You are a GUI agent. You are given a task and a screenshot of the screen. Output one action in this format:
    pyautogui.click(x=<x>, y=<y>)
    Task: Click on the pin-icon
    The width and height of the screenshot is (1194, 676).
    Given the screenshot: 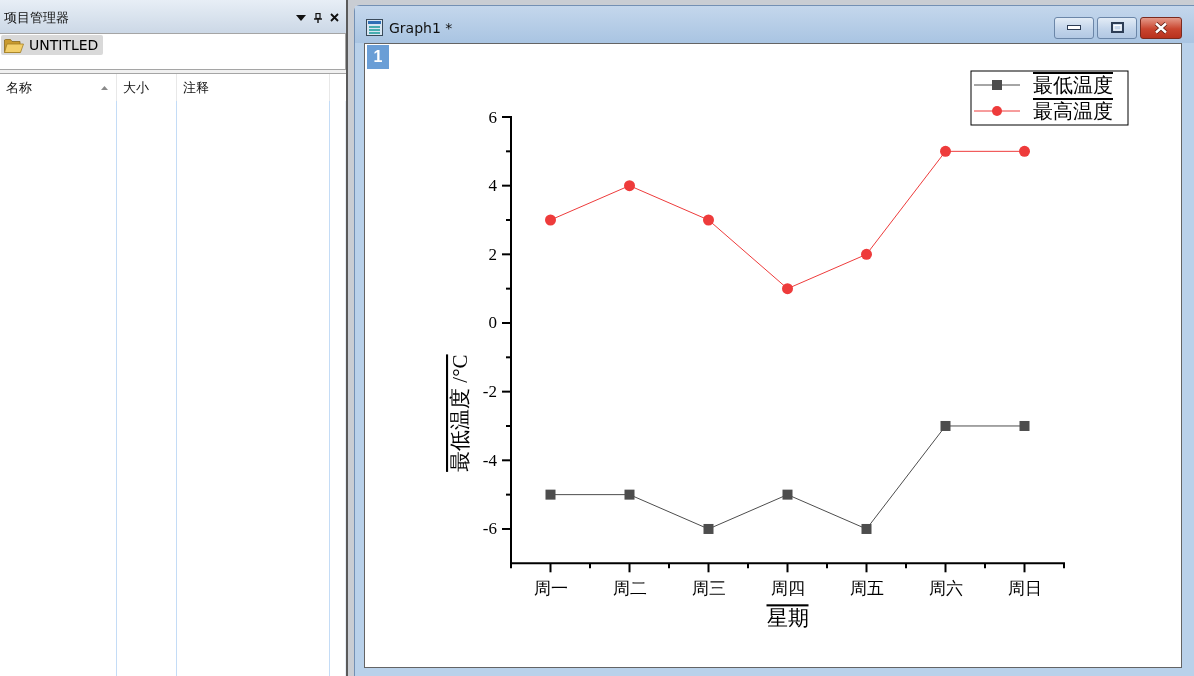 What is the action you would take?
    pyautogui.click(x=318, y=17)
    